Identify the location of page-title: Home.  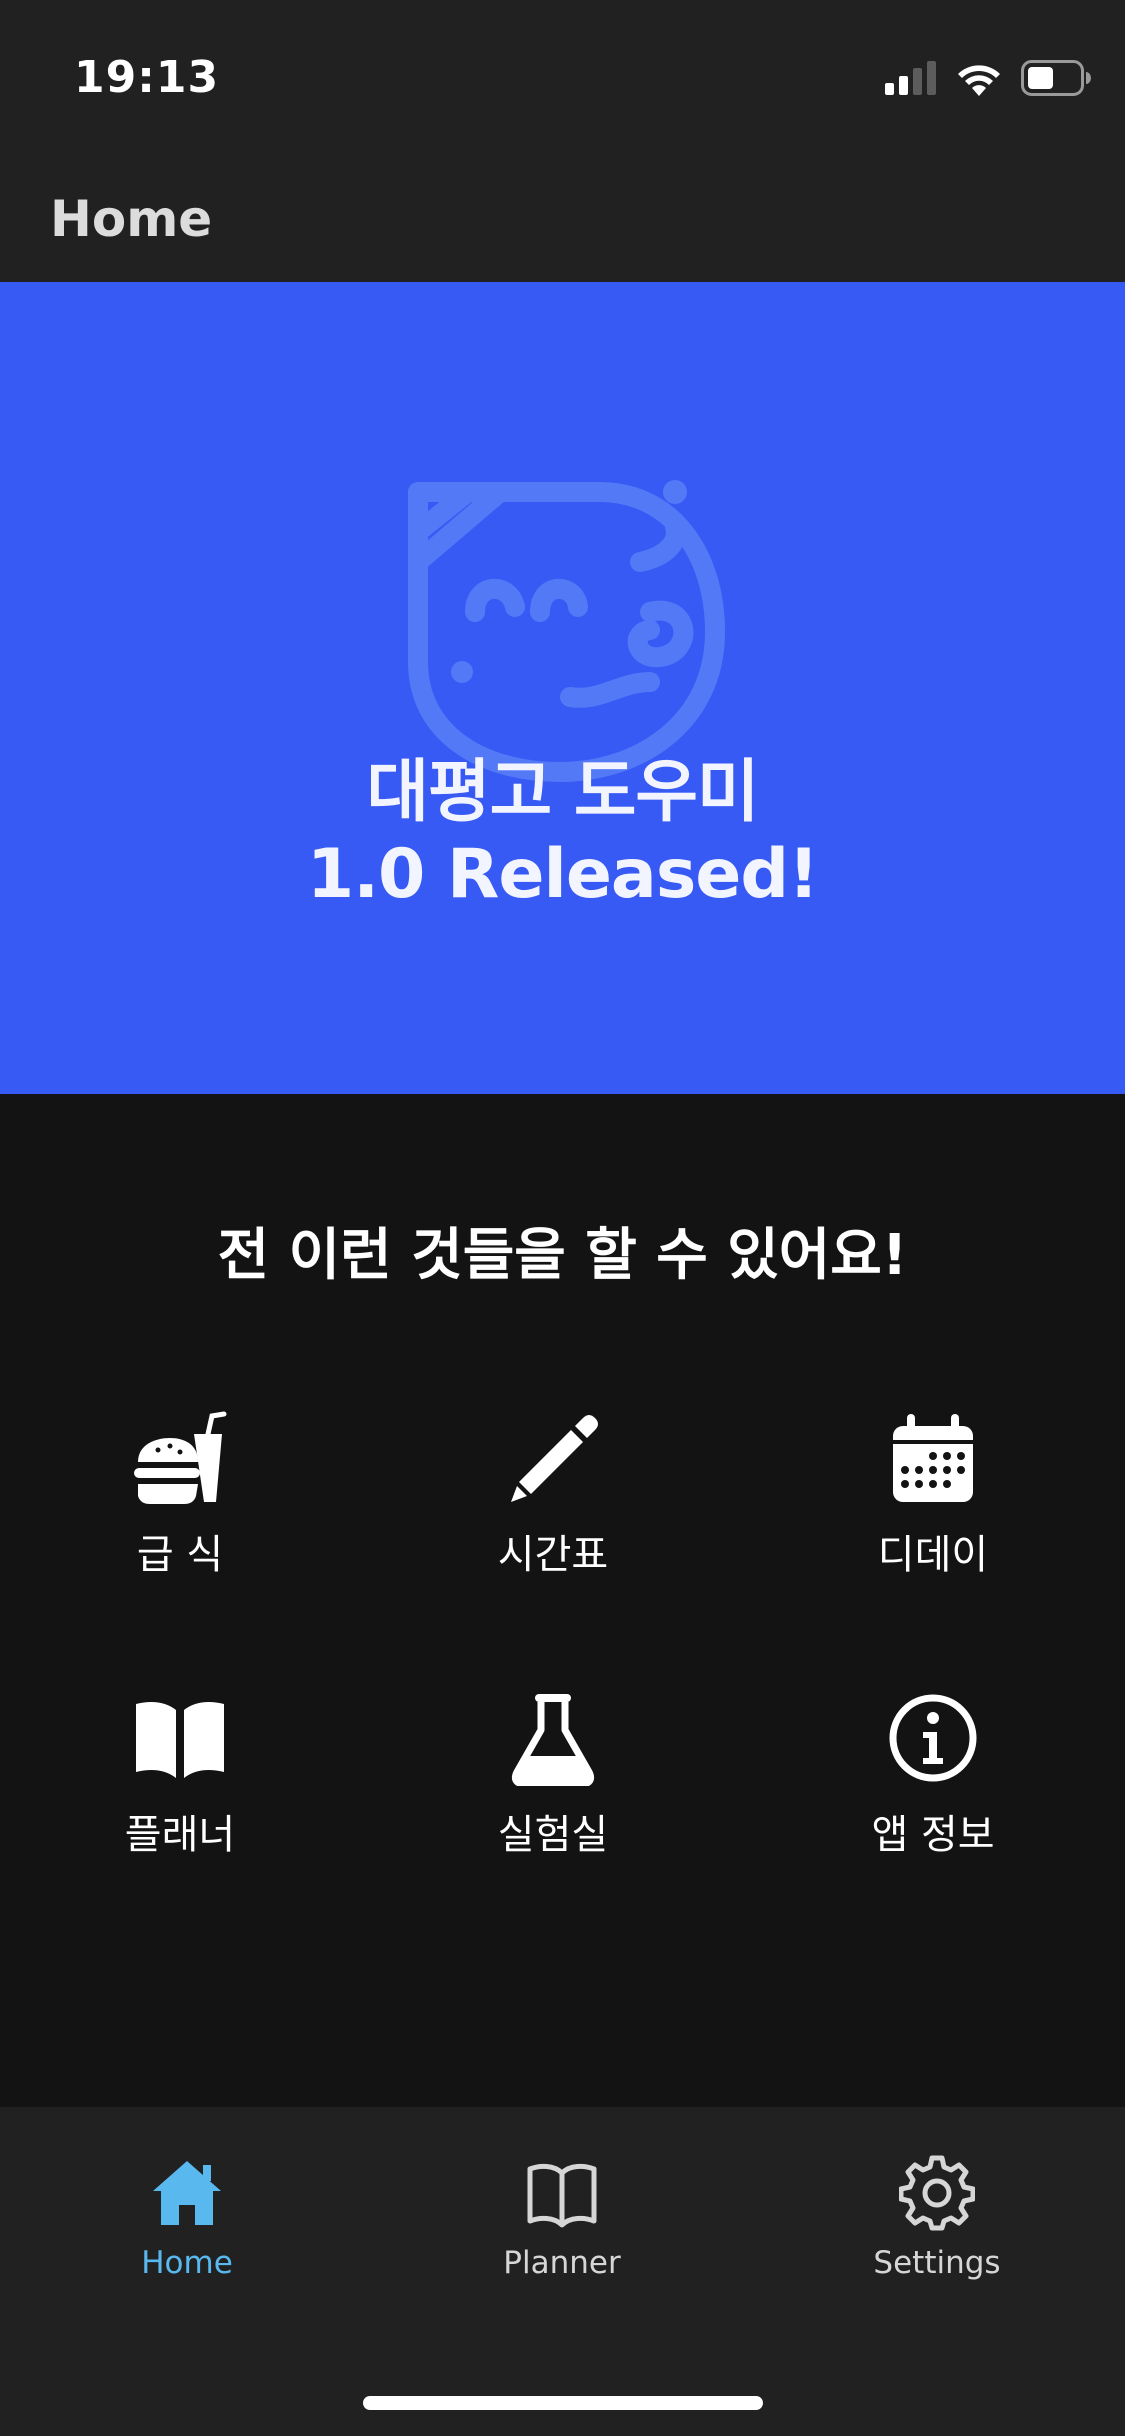
(131, 219).